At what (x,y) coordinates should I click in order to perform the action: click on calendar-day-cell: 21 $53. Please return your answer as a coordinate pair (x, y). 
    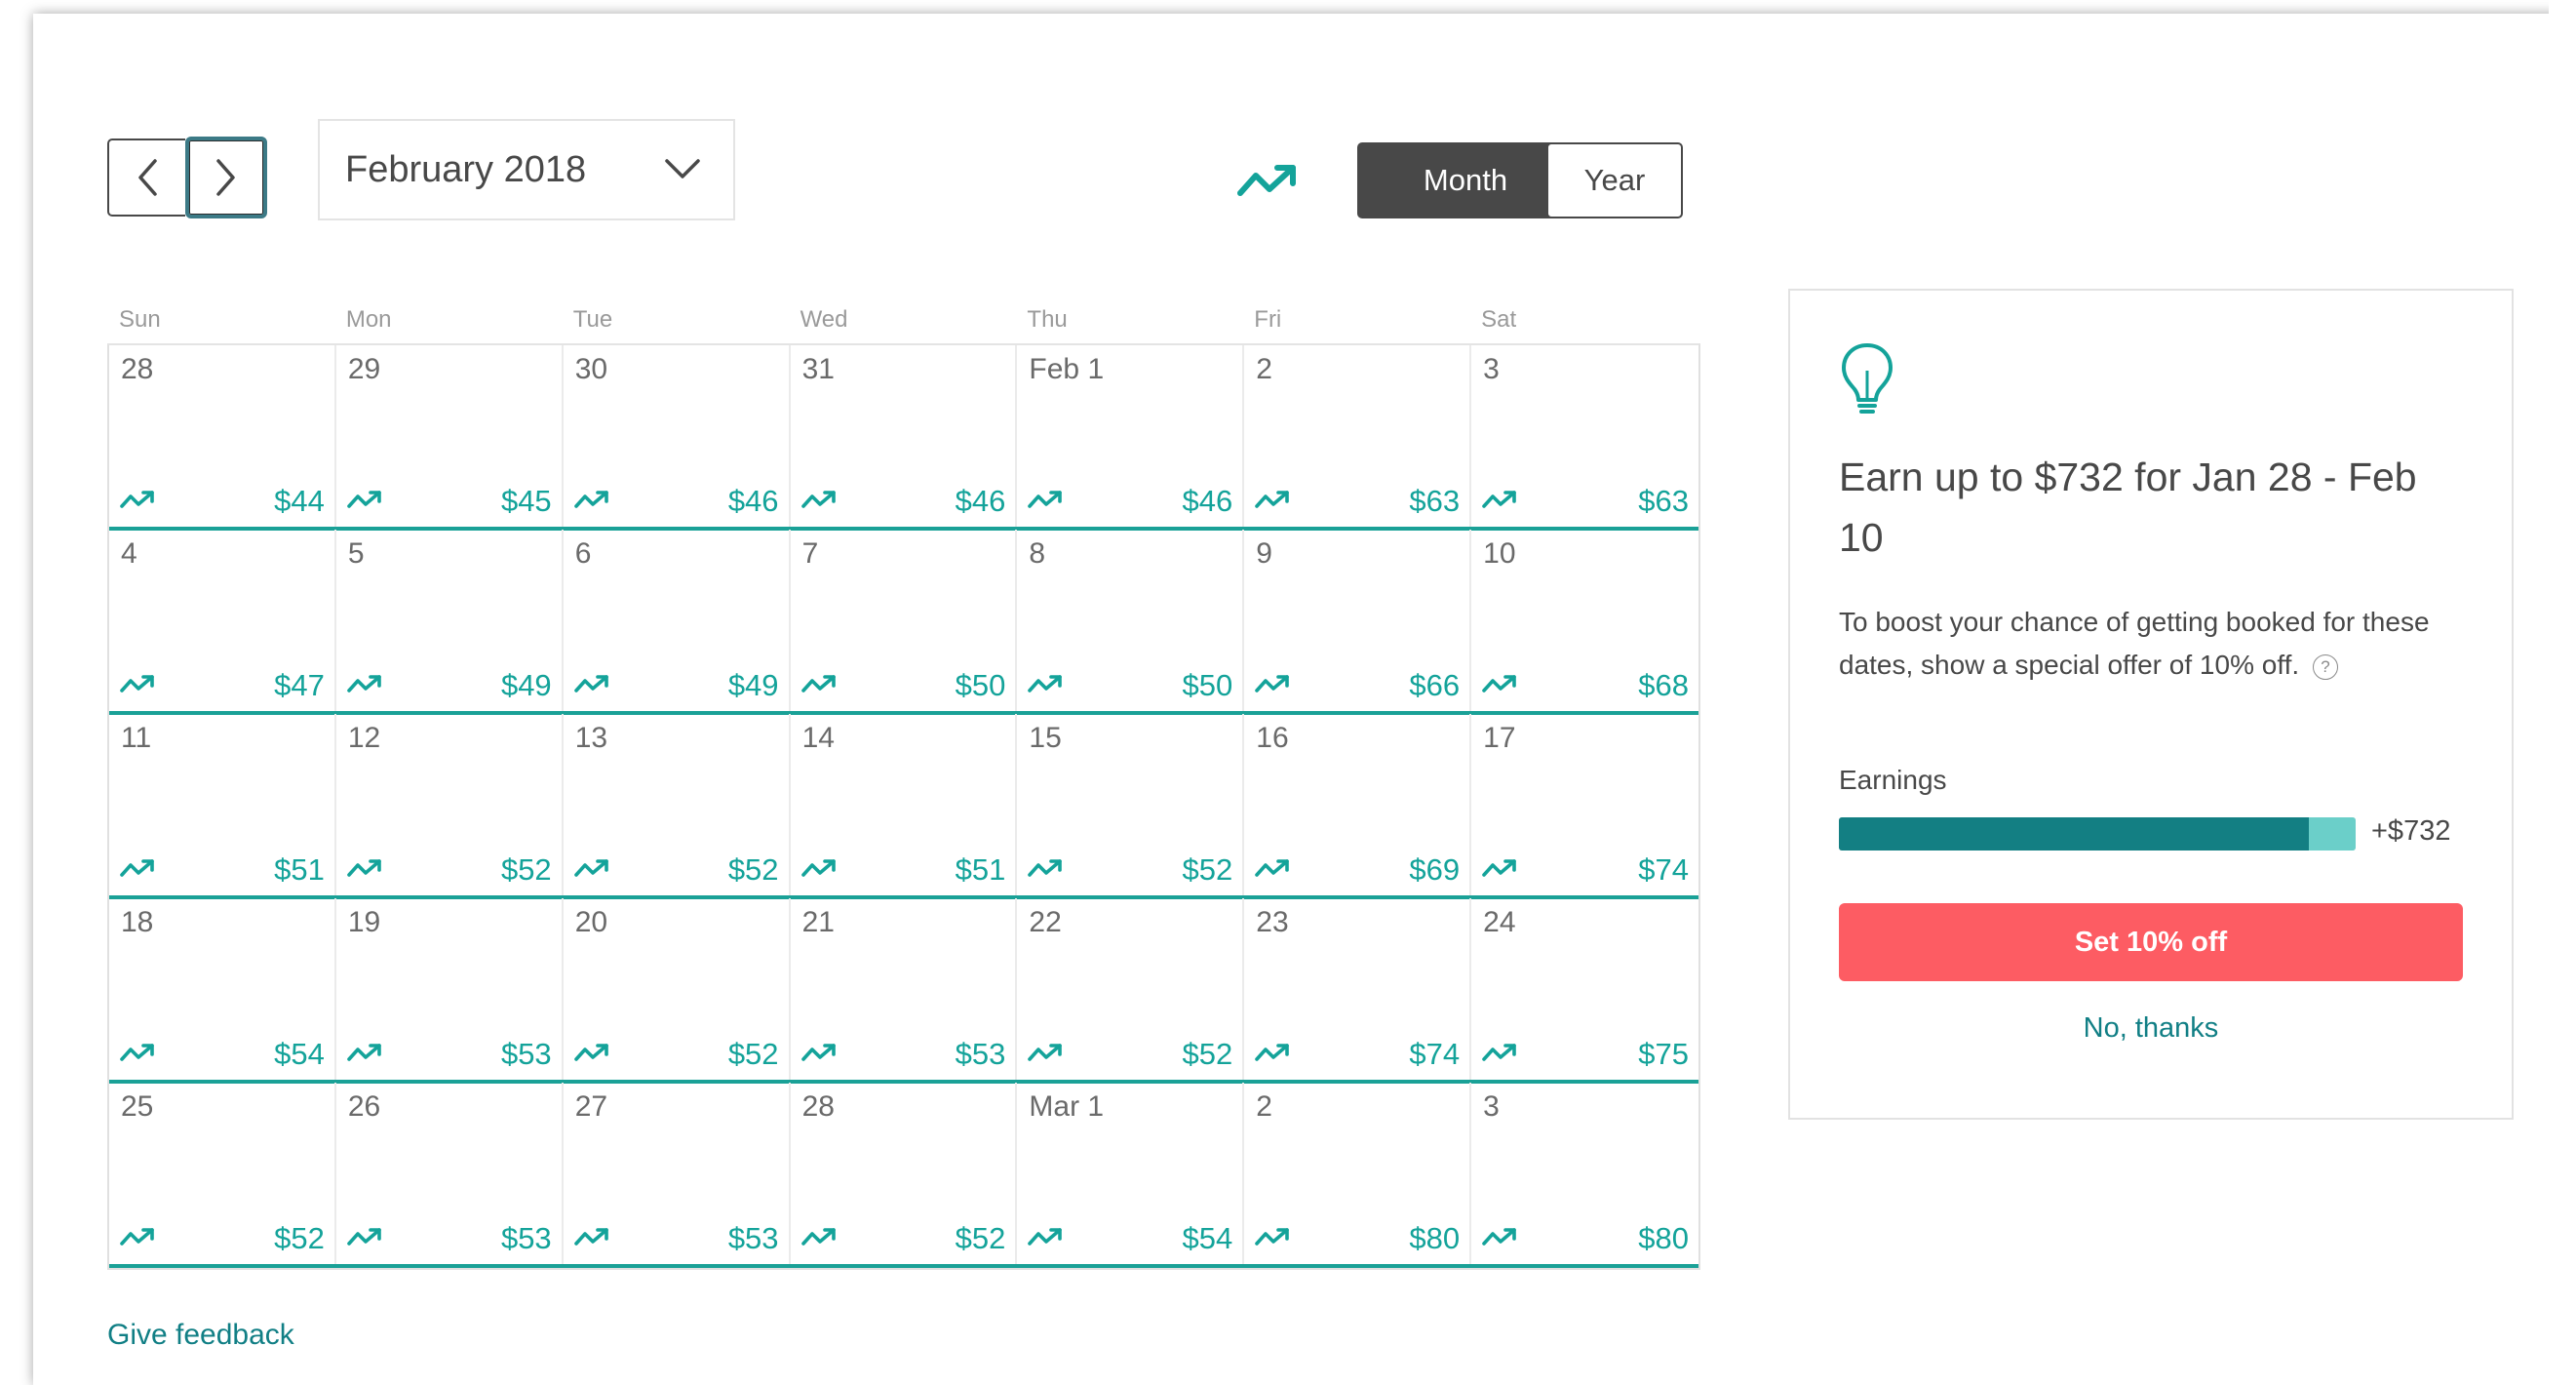
    Looking at the image, I should click on (904, 989).